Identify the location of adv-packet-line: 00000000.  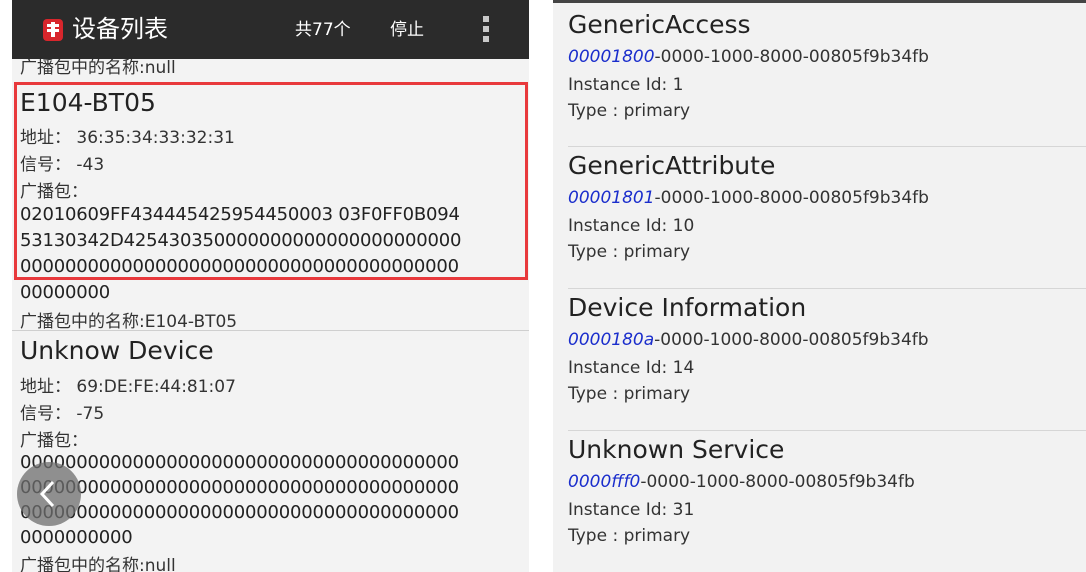
(65, 292).